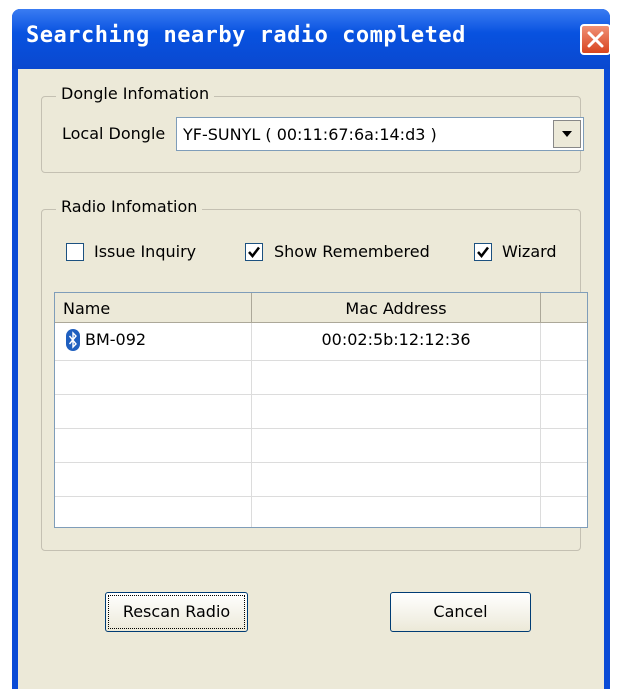  I want to click on bluetooth-icon, so click(73, 340).